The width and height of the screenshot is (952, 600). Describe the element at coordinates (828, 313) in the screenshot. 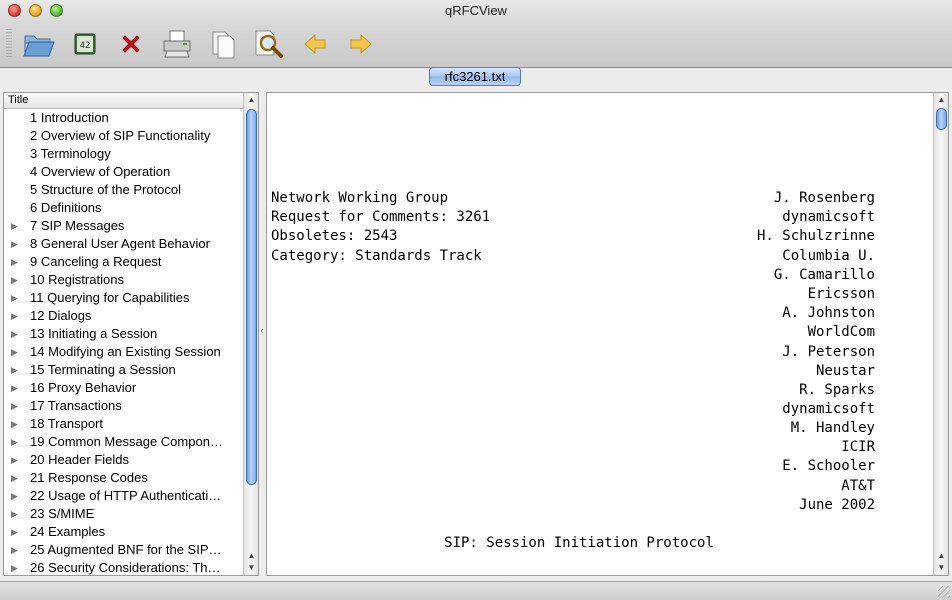

I see `doc-author-line: A. Johnston` at that location.